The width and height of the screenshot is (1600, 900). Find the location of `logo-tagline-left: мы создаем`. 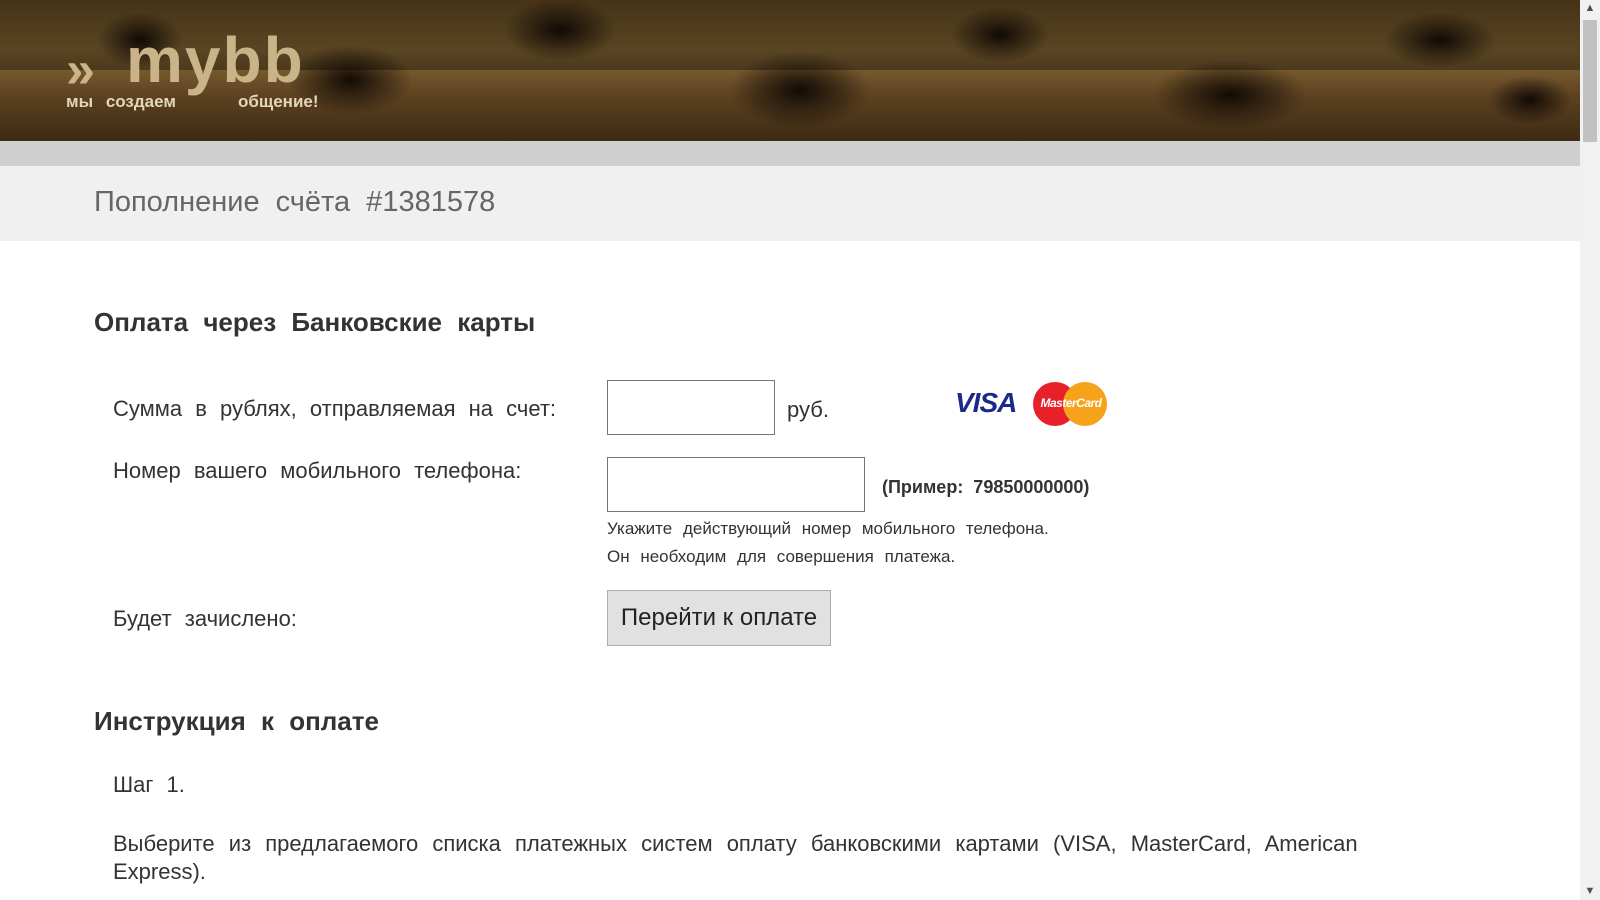

logo-tagline-left: мы создаем is located at coordinates (121, 101).